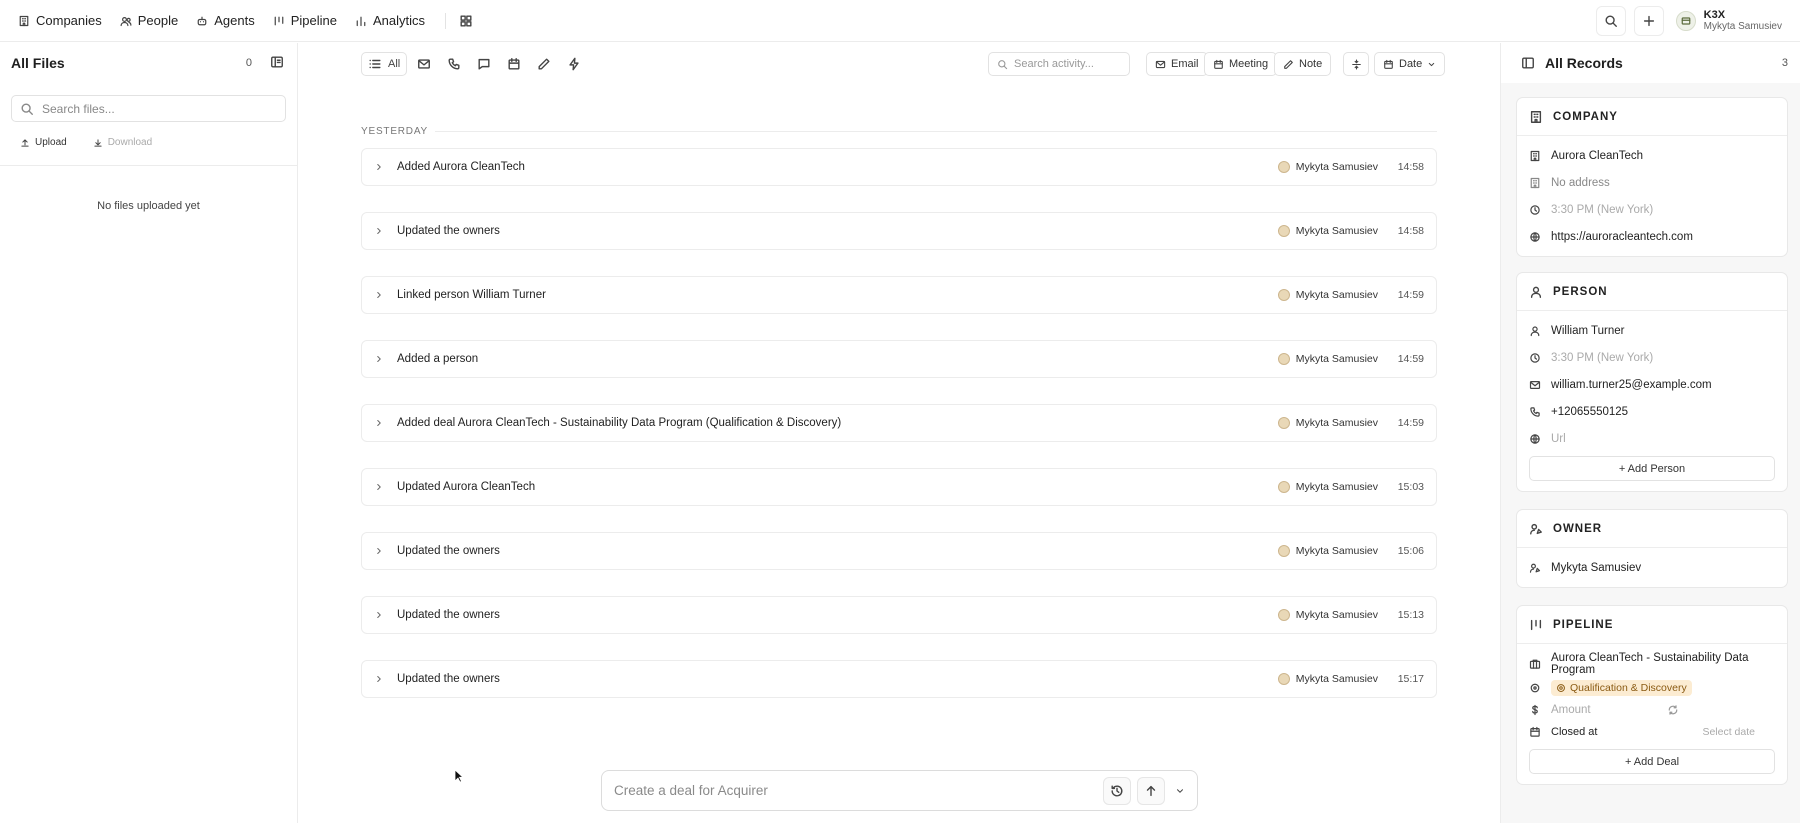 This screenshot has height=823, width=1800. Describe the element at coordinates (454, 64) in the screenshot. I see `filter-call-button` at that location.